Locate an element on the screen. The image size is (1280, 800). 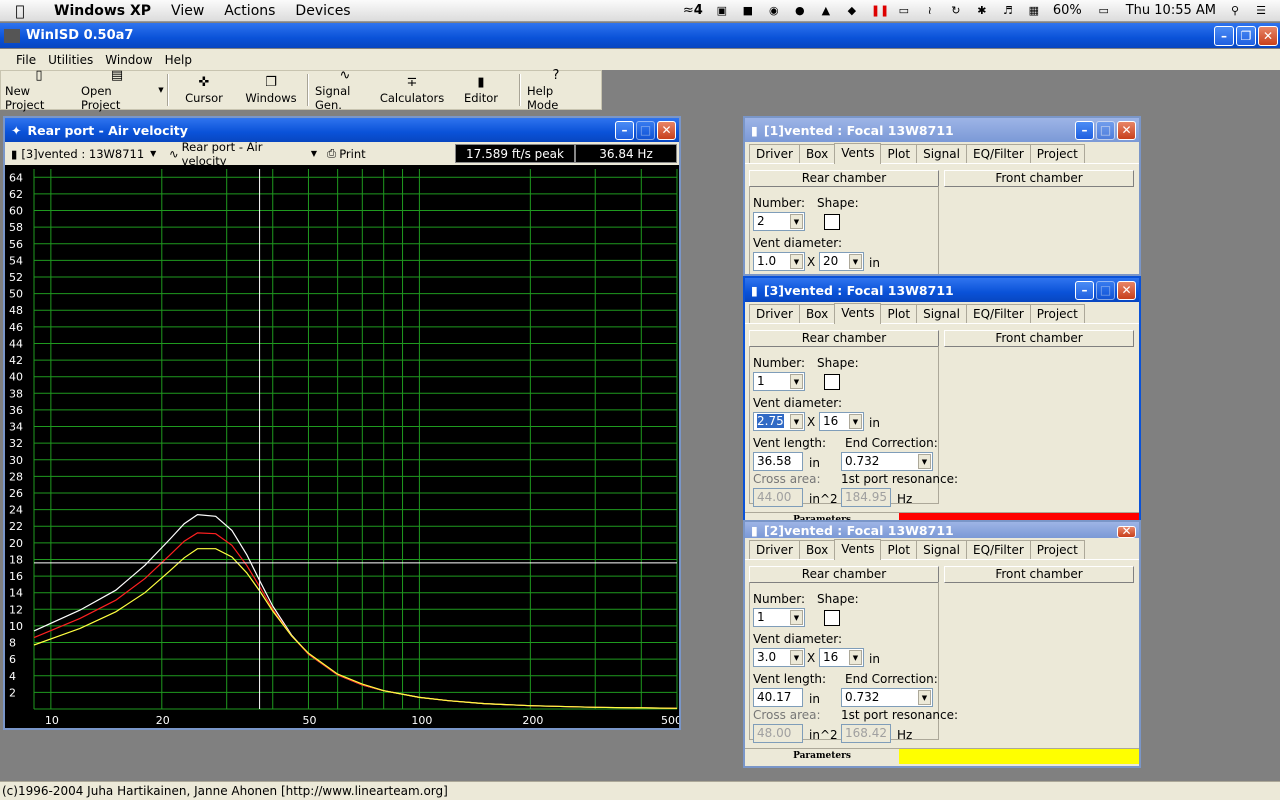
mac-menu-devices: Devices is located at coordinates (322, 11).